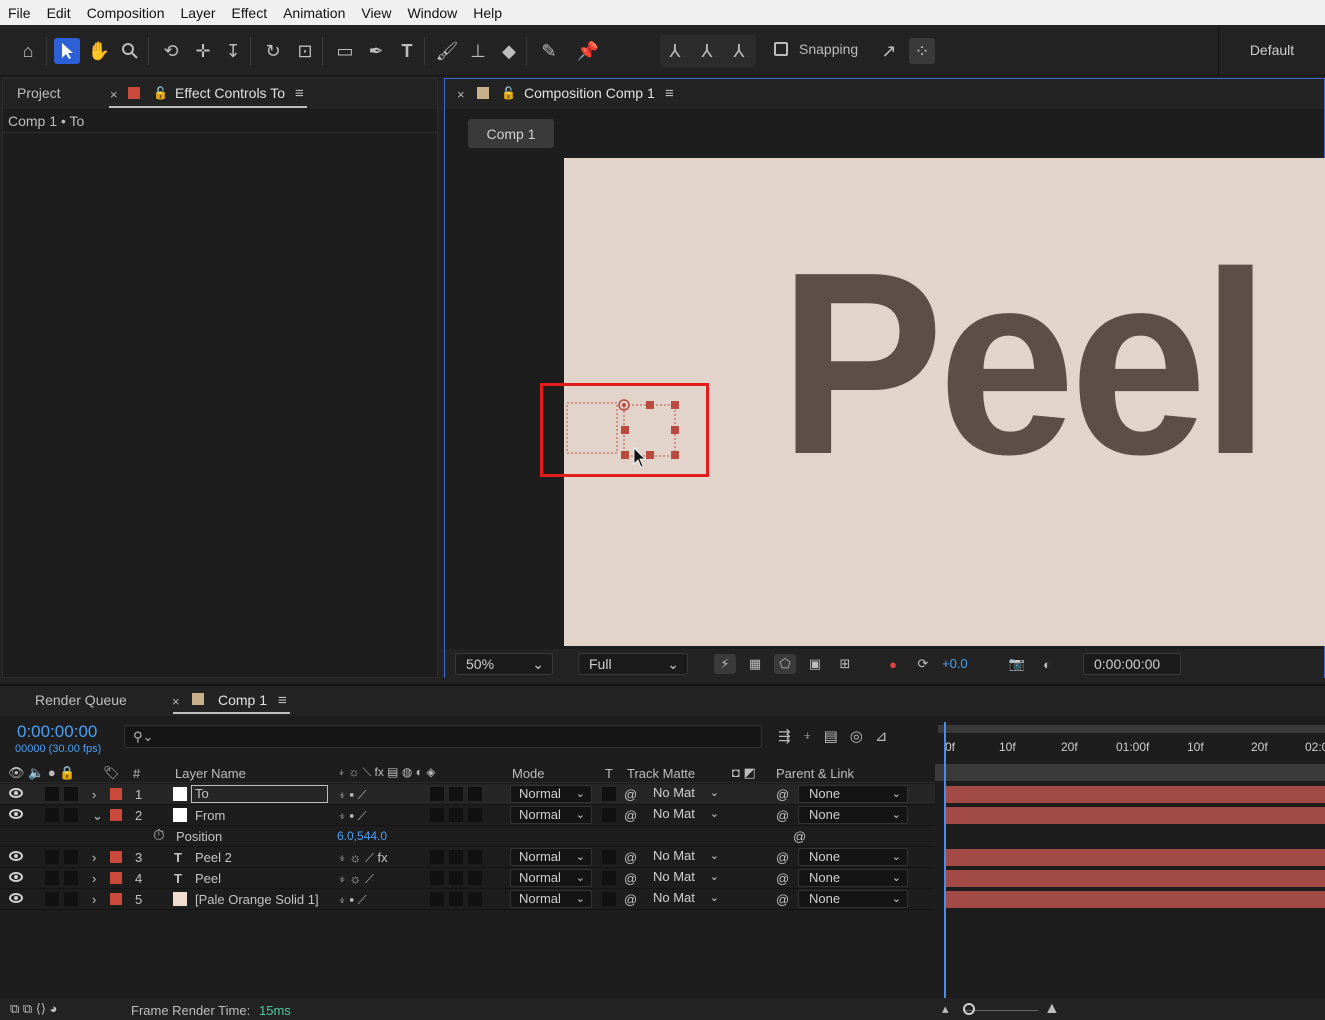 This screenshot has width=1325, height=1020. Describe the element at coordinates (856, 736) in the screenshot. I see `motion-blur-icon: ◎` at that location.